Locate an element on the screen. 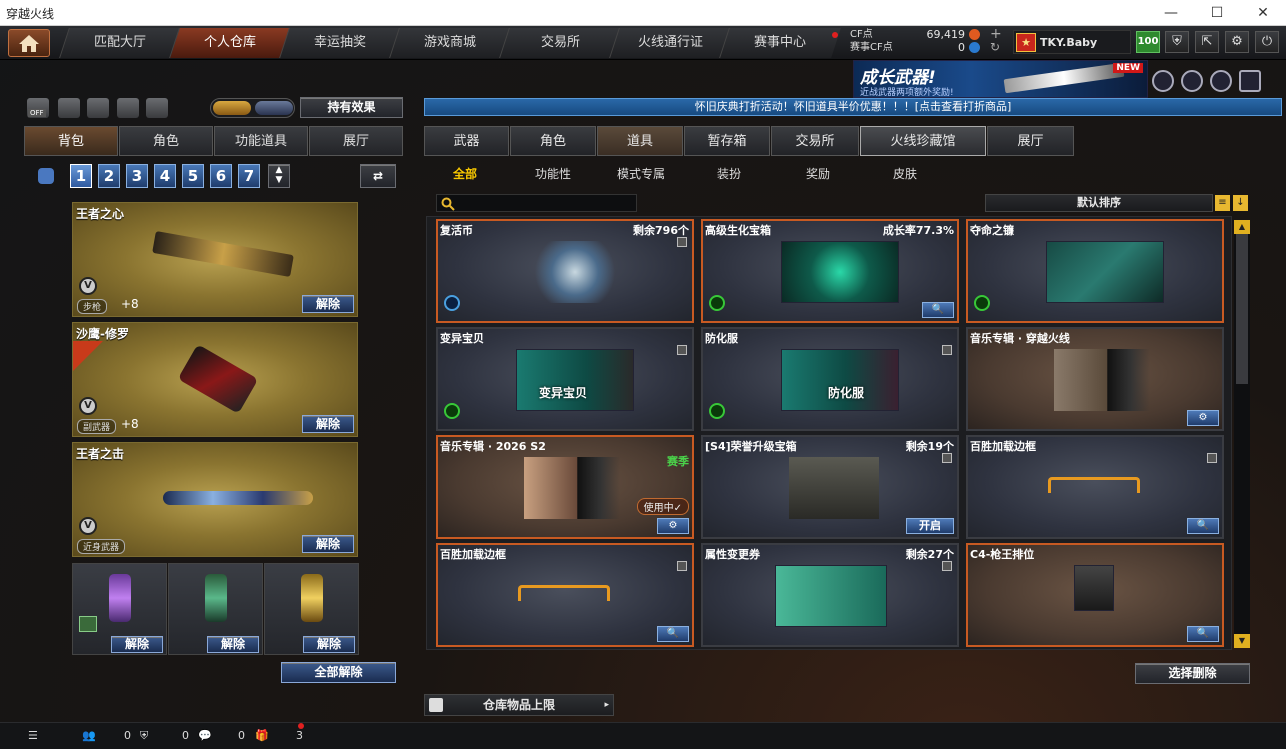  item-card: 属性变更券 剩余27个 is located at coordinates (830, 595).